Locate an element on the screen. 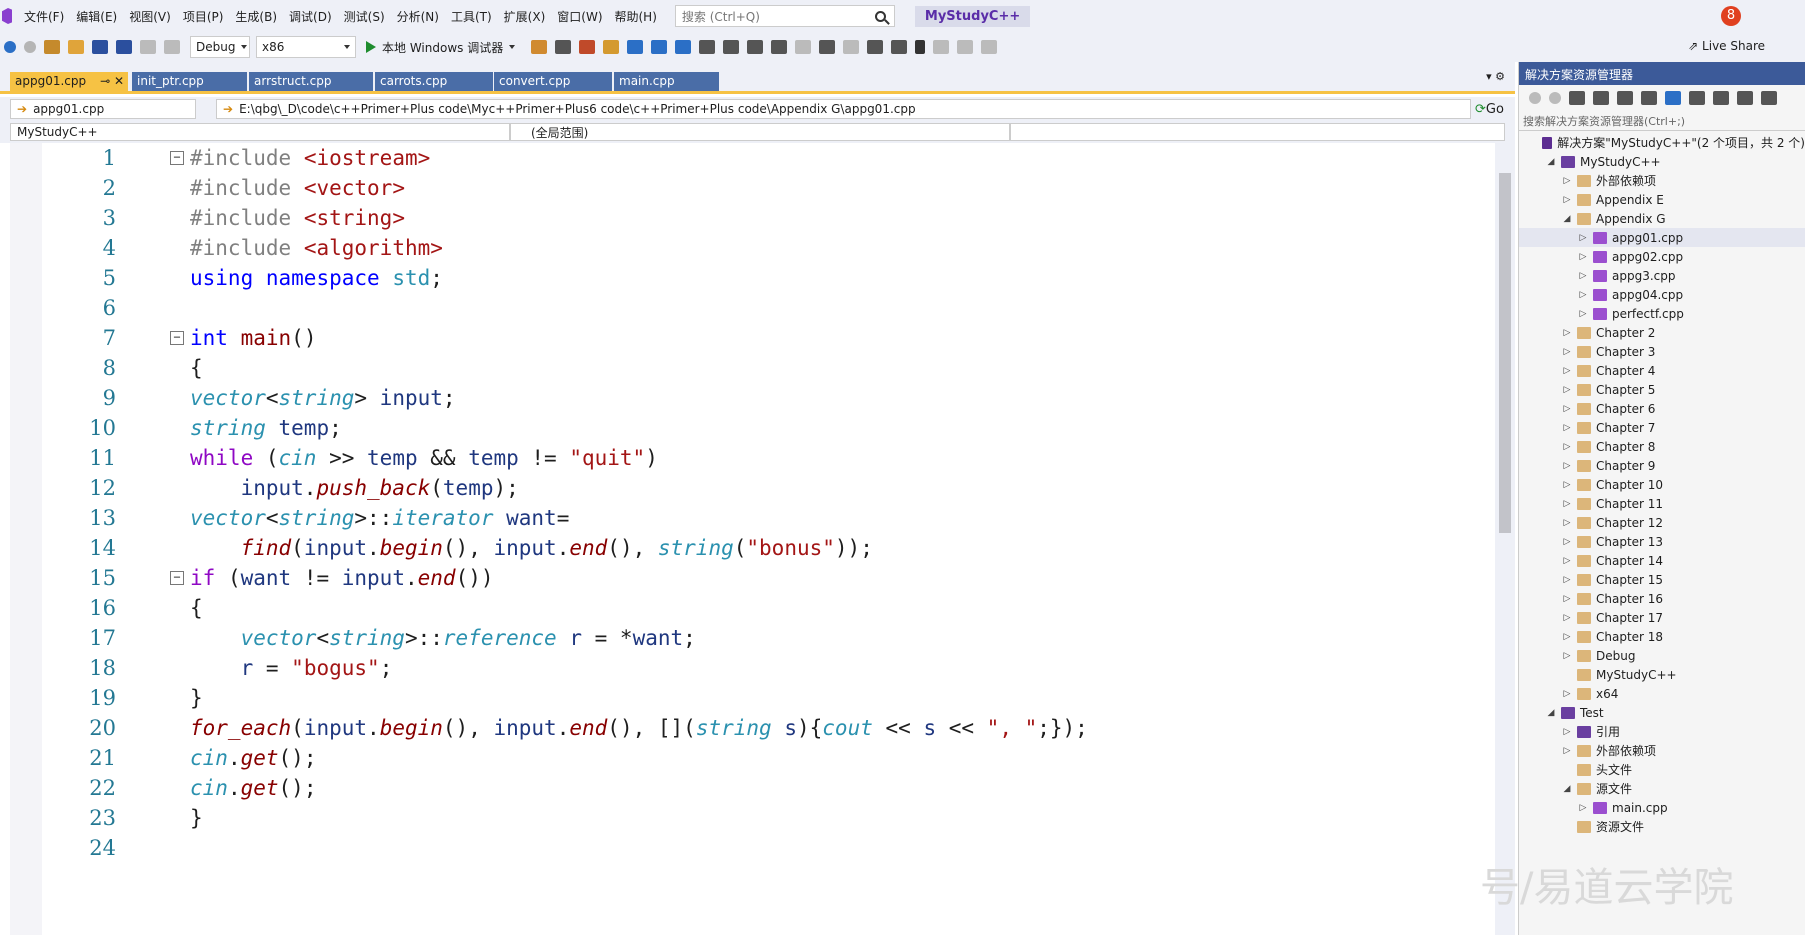  tree-node: ▷ Chapter 6 is located at coordinates (1662, 408).